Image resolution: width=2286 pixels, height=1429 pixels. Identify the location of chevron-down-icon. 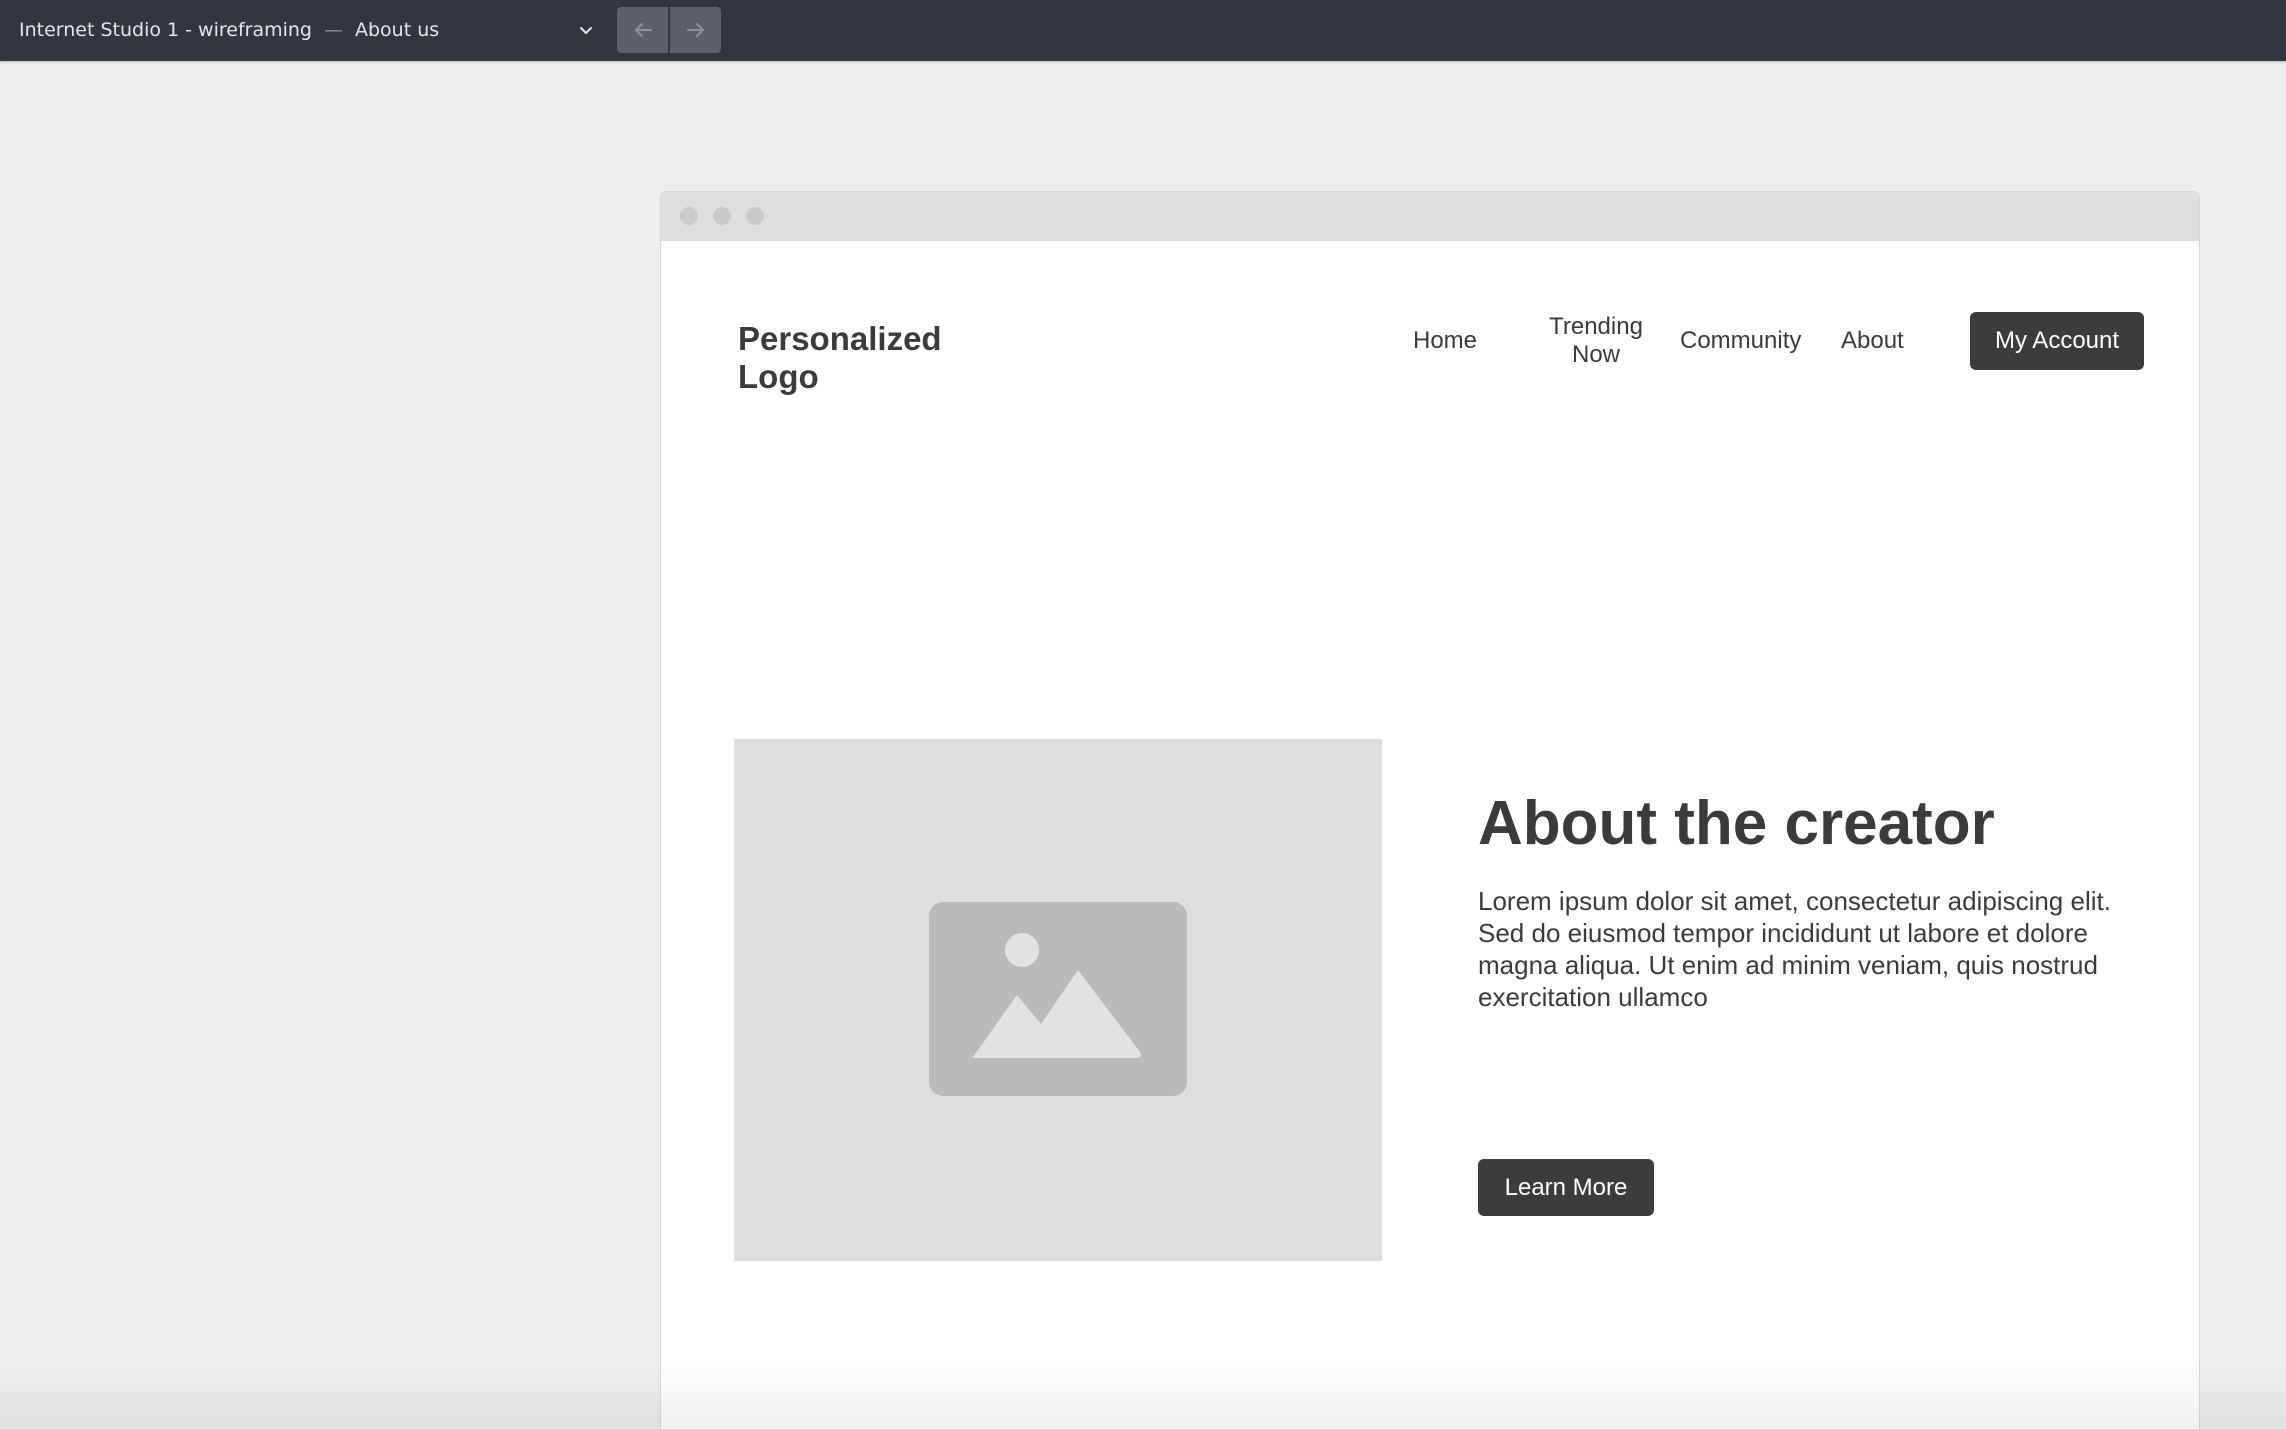
(586, 30).